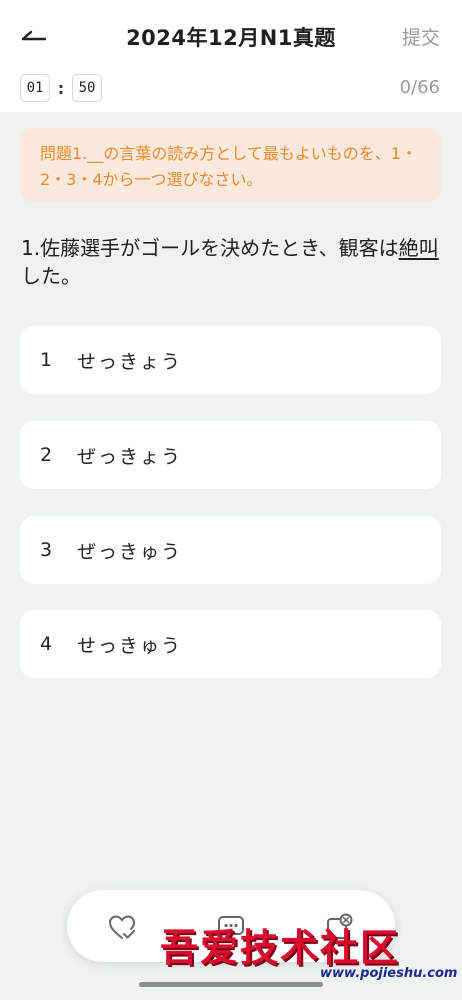 This screenshot has height=1000, width=462. What do you see at coordinates (230, 550) in the screenshot?
I see `answer-option-3: 3 ぜっきゅう` at bounding box center [230, 550].